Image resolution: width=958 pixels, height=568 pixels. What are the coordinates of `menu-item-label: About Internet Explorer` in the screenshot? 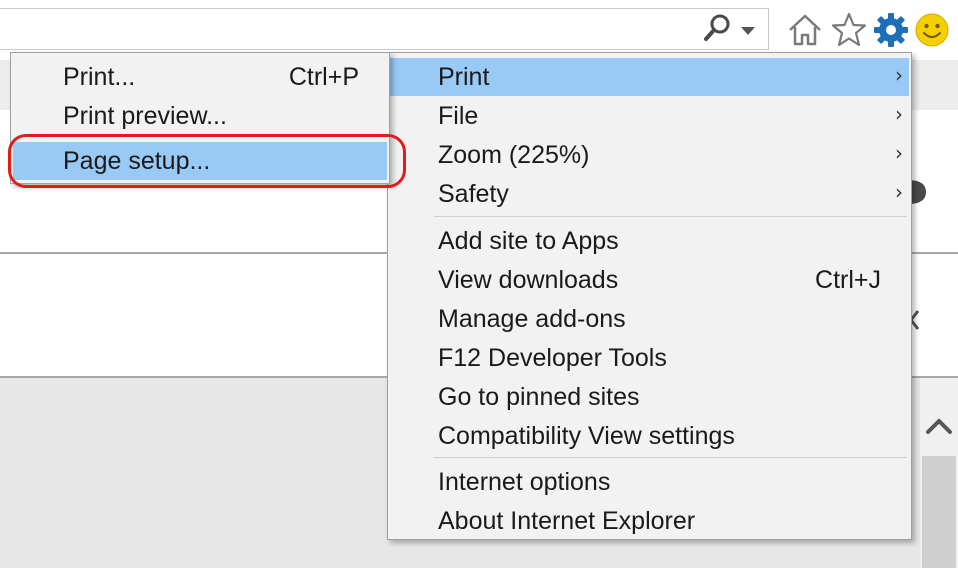 It's located at (567, 521).